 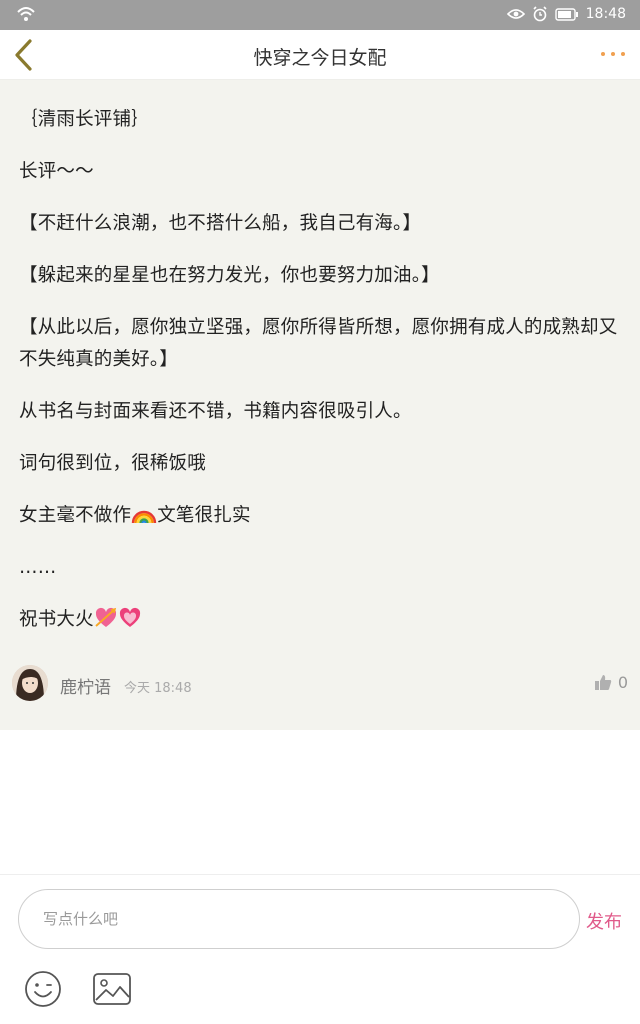 What do you see at coordinates (320, 58) in the screenshot?
I see `page-title: 快穿之今日女配` at bounding box center [320, 58].